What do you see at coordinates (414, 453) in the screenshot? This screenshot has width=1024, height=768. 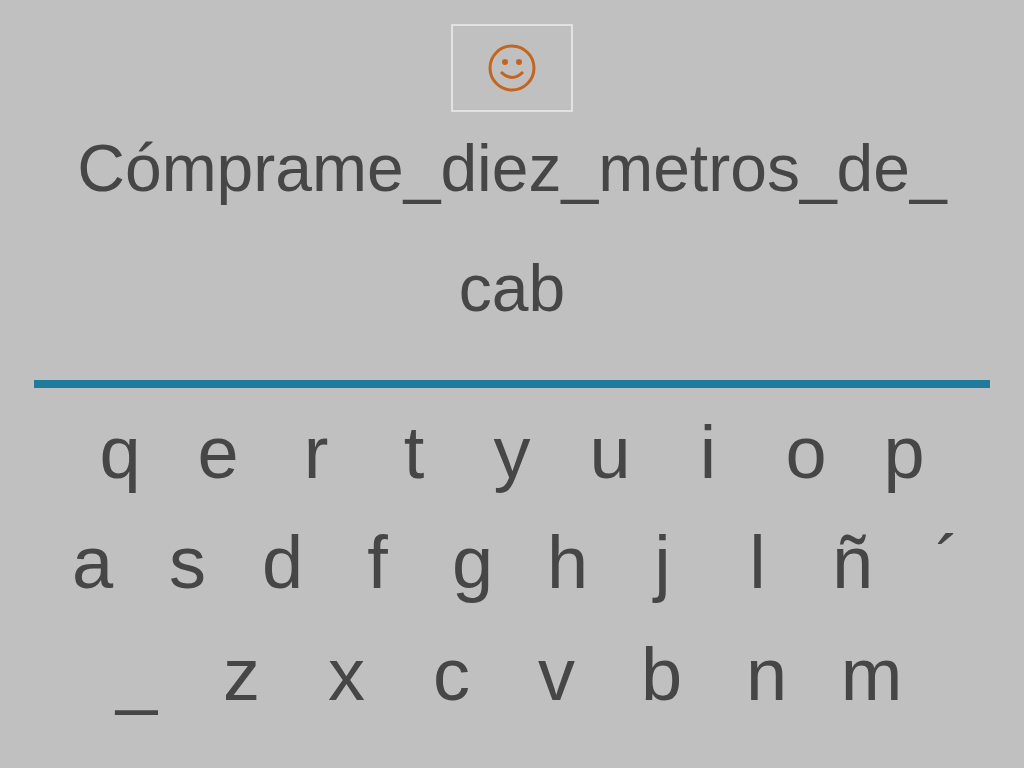 I see `letter-key: t` at bounding box center [414, 453].